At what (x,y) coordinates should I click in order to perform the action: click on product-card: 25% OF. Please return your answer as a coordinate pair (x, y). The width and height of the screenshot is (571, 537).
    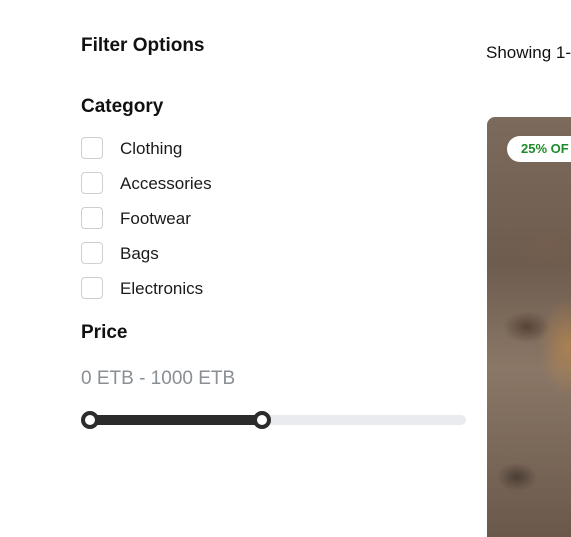
    Looking at the image, I should click on (529, 327).